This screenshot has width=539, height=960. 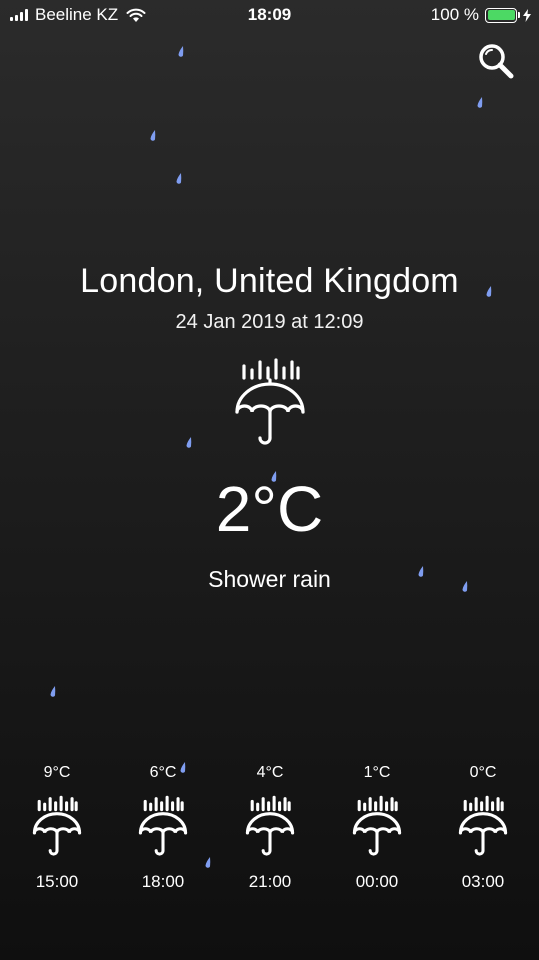 I want to click on battery-percentage: 100 %, so click(x=454, y=14).